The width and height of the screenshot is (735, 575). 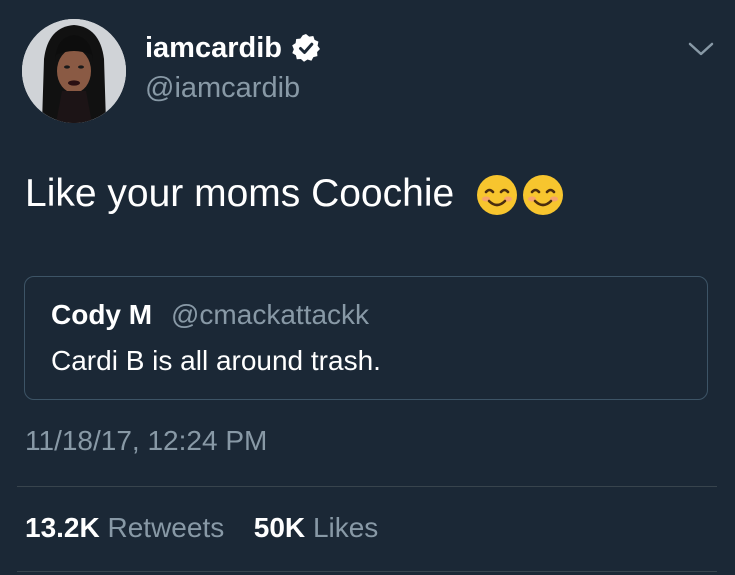 I want to click on retweets-count: 13.2K, so click(x=62, y=527).